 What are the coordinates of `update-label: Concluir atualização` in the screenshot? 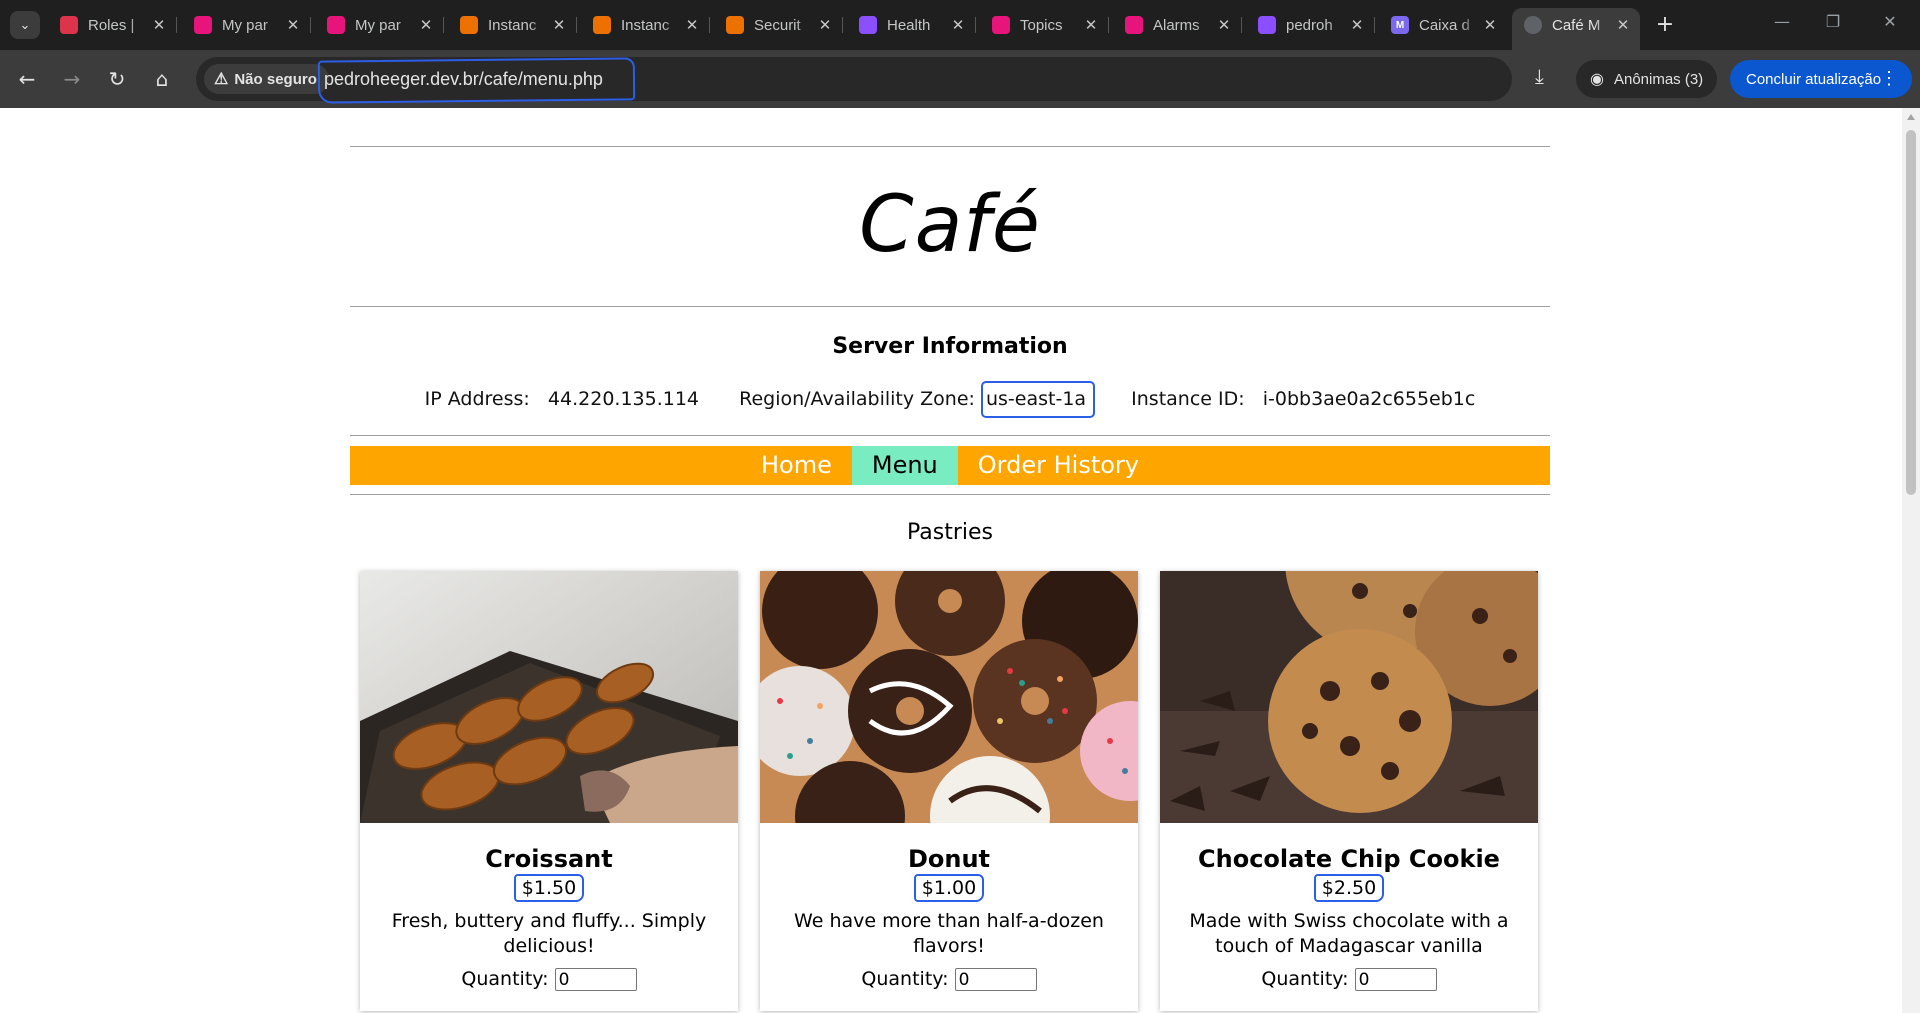 It's located at (1814, 79).